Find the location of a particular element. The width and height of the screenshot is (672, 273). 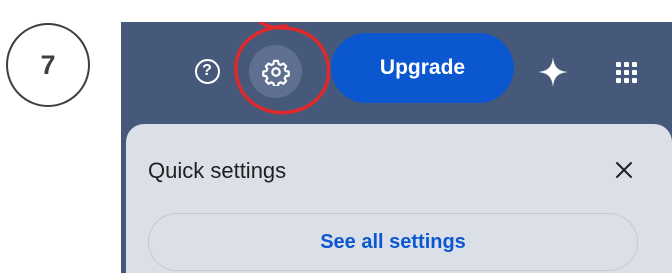

step-number: 7 is located at coordinates (48, 64).